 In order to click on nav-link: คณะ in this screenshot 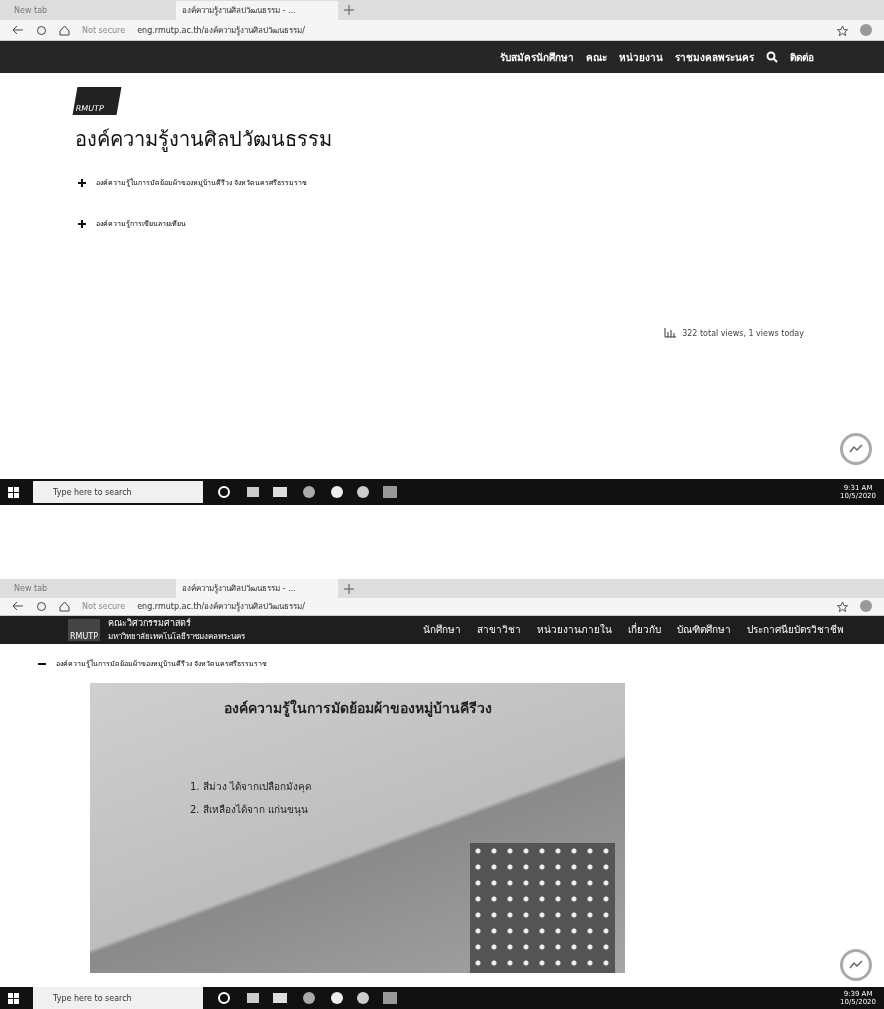, I will do `click(596, 57)`.